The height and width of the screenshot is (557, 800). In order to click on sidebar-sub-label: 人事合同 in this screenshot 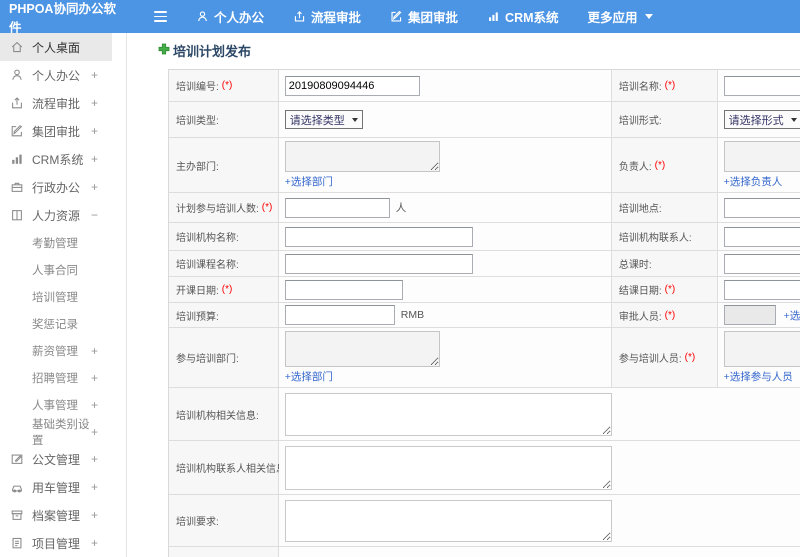, I will do `click(55, 270)`.